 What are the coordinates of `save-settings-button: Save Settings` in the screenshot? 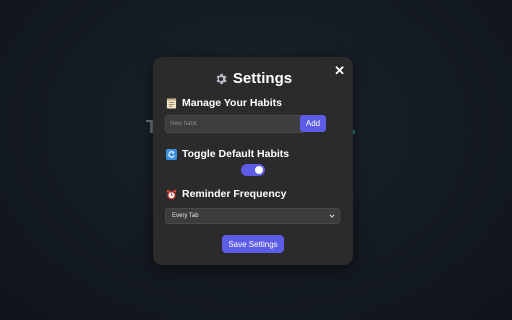 It's located at (253, 244).